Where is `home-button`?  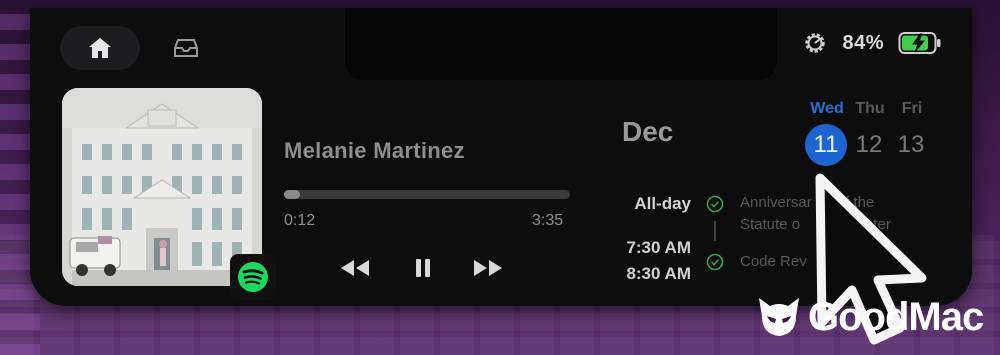
home-button is located at coordinates (100, 48).